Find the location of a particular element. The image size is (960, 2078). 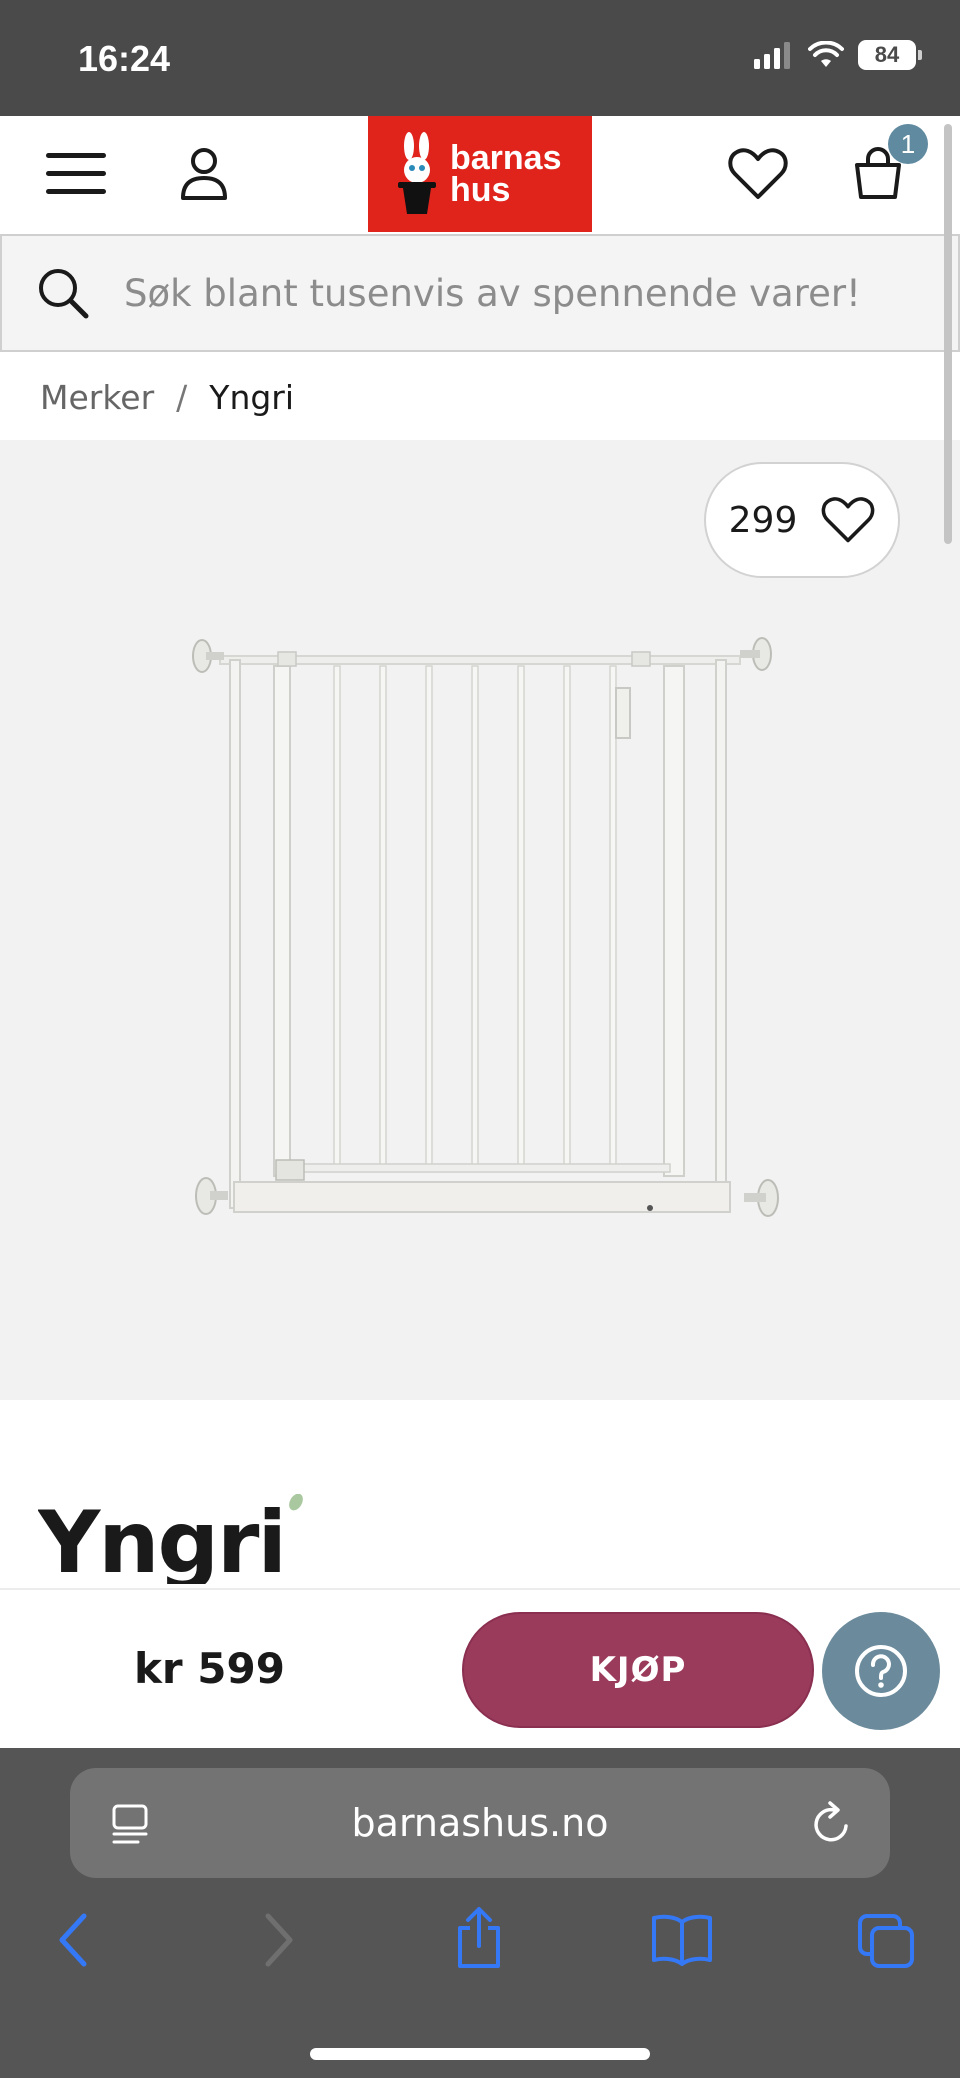

menu-icon is located at coordinates (76, 173).